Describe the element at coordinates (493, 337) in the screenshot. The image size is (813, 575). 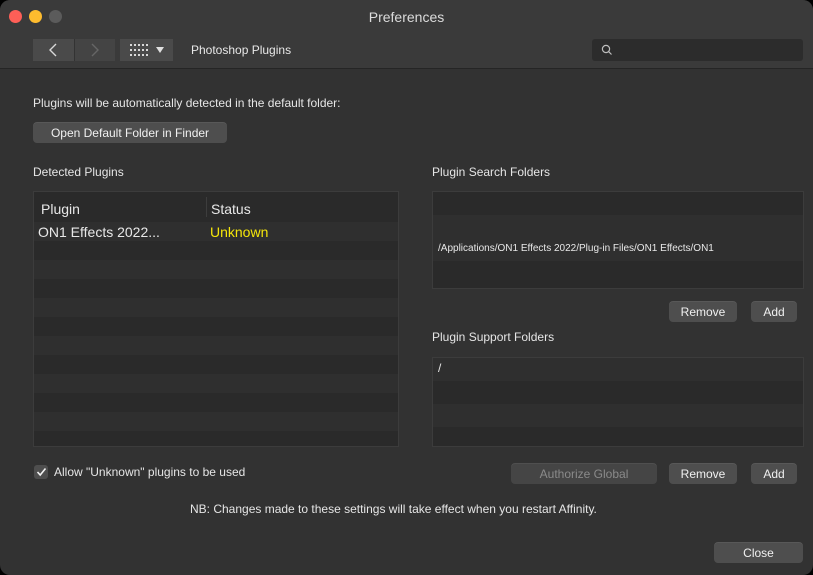
I see `support-folders-title: Plugin Support Folders` at that location.